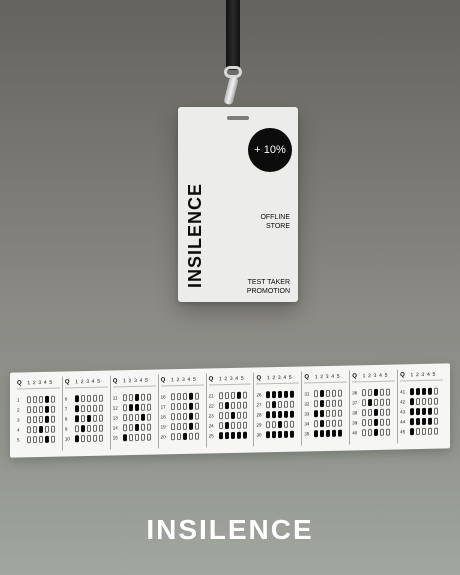  What do you see at coordinates (211, 405) in the screenshot?
I see `question-number: 22` at bounding box center [211, 405].